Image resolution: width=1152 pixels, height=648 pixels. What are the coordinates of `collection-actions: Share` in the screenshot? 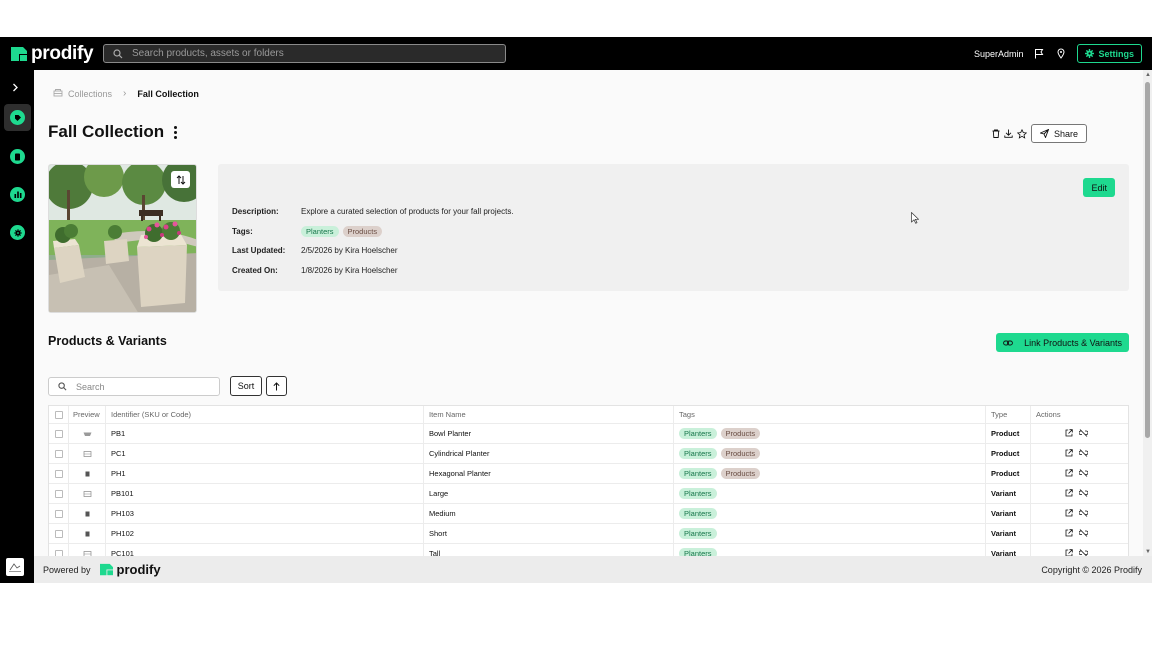 It's located at (1038, 133).